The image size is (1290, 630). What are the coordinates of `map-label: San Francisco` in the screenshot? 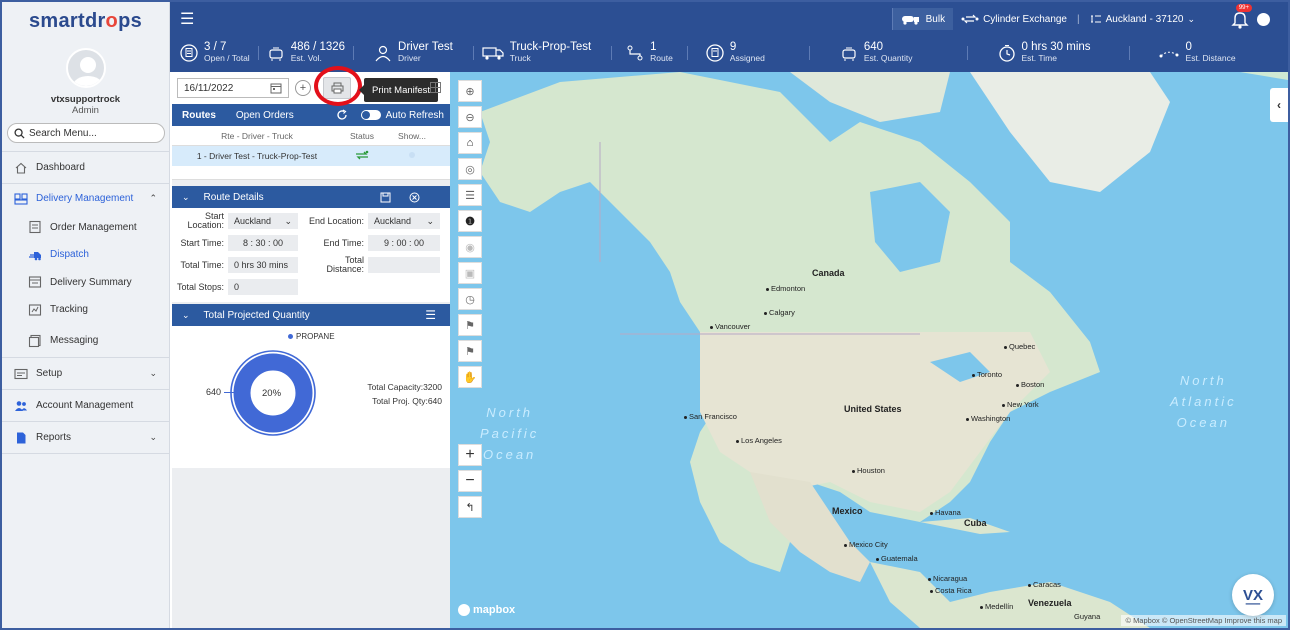 It's located at (710, 416).